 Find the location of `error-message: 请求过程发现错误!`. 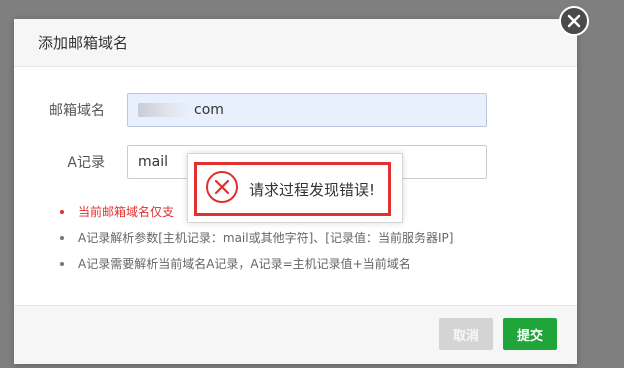

error-message: 请求过程发现错误! is located at coordinates (312, 189).